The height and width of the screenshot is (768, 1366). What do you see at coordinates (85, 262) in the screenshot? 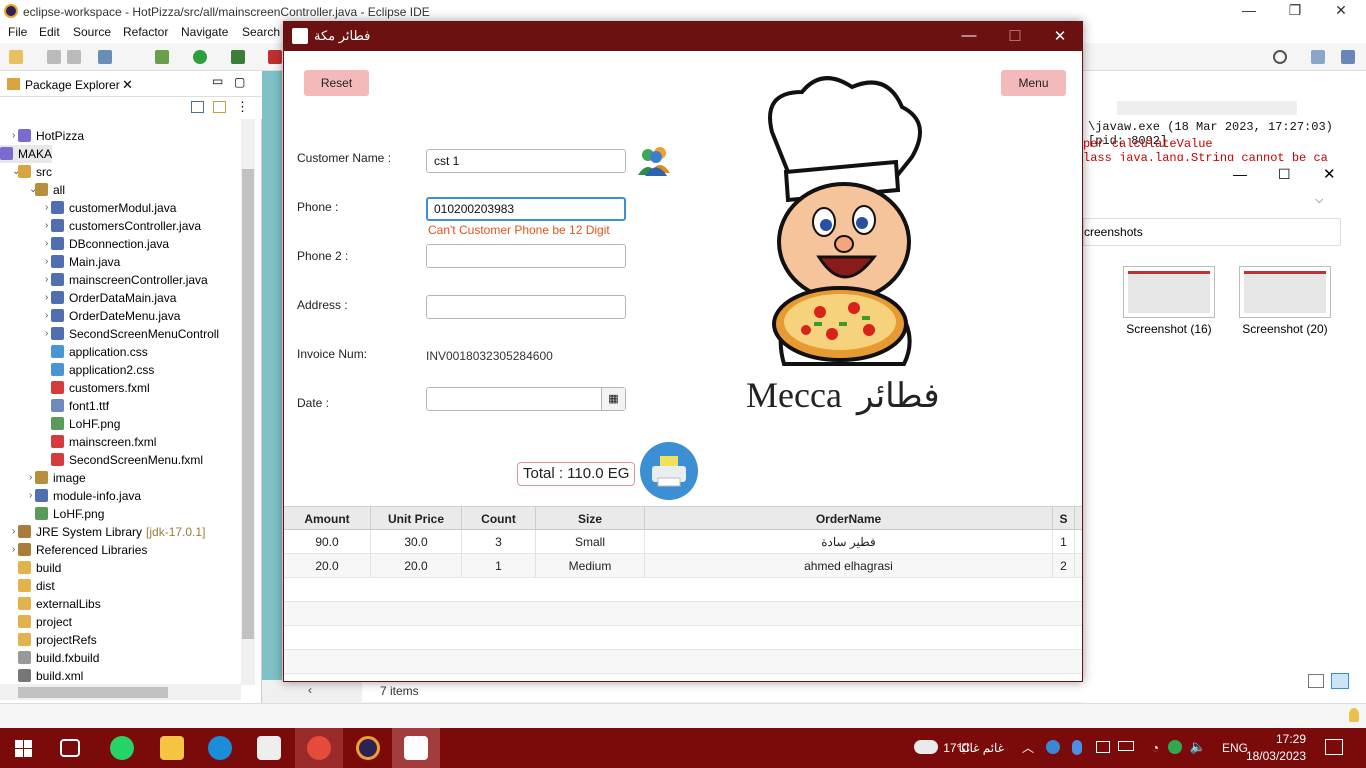
I see `tree-item: Main.java` at bounding box center [85, 262].